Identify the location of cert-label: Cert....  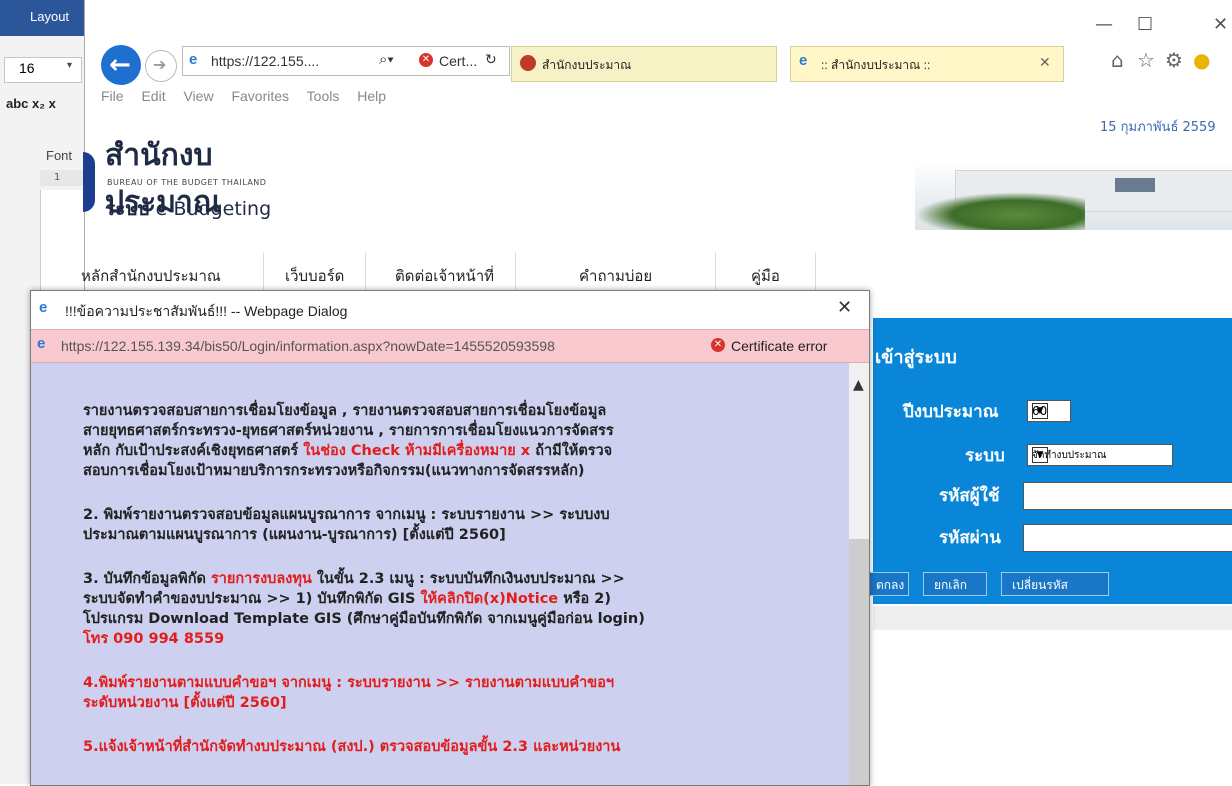
(458, 61).